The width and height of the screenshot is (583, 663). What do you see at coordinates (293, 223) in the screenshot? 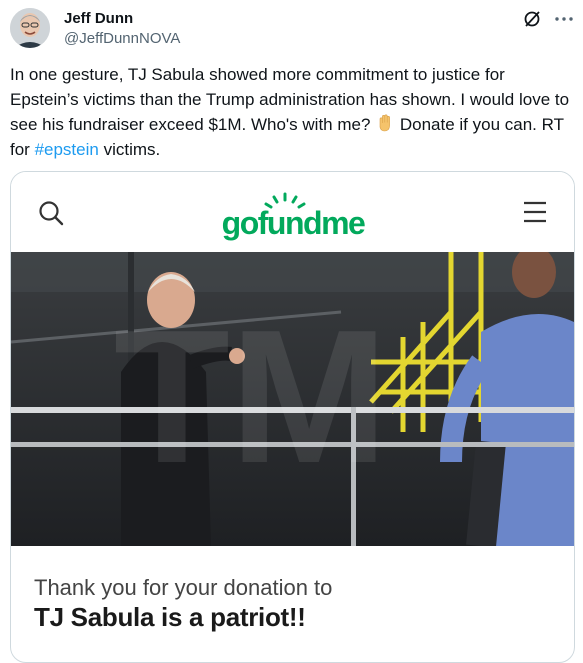
I see `svg-text: gofundme` at bounding box center [293, 223].